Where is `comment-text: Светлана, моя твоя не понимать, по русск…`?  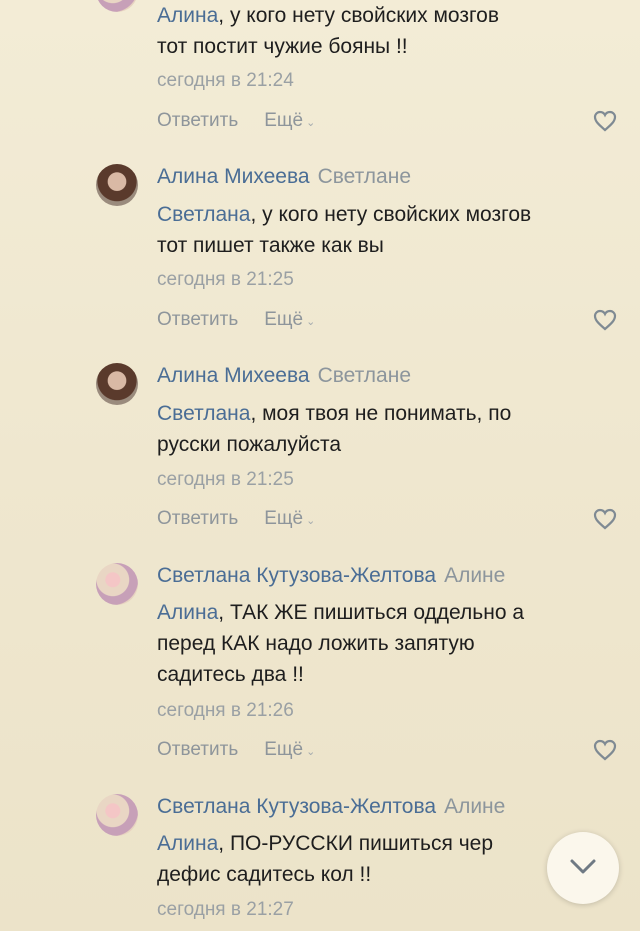
comment-text: Светлана, моя твоя не понимать, по русск… is located at coordinates (334, 429).